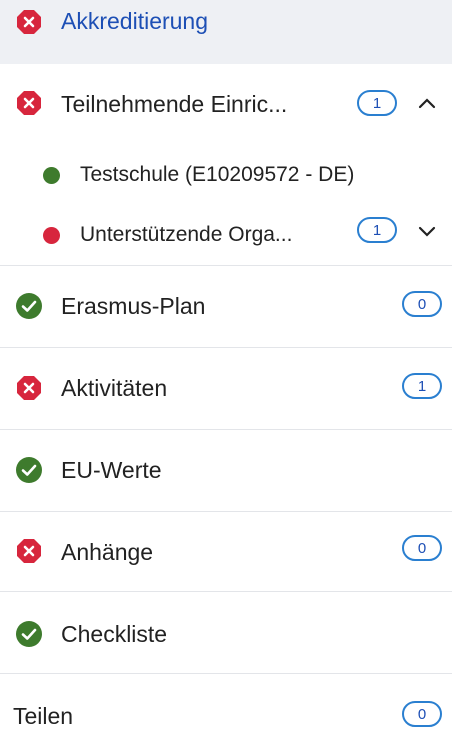 This screenshot has height=731, width=452. I want to click on sidebar-subitem-label: Testschule (E10209572 - DE), so click(217, 174).